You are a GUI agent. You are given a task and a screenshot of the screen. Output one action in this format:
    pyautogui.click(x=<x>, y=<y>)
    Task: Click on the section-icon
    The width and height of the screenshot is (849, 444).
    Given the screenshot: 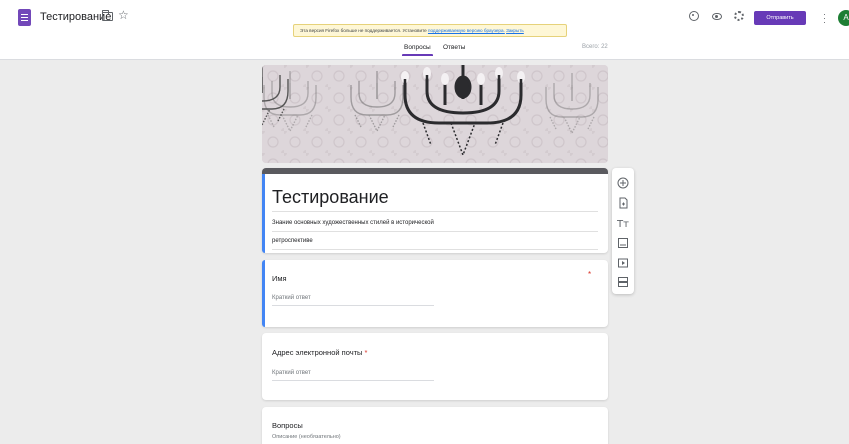 What is the action you would take?
    pyautogui.click(x=623, y=282)
    